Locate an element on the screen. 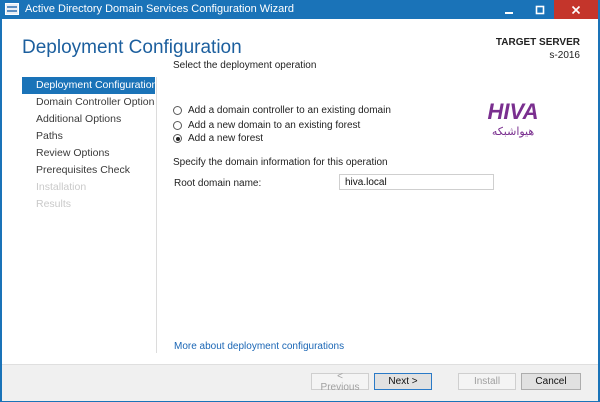 The height and width of the screenshot is (402, 600). wizard-footer: < Previous Next > Install Cancel is located at coordinates (300, 382).